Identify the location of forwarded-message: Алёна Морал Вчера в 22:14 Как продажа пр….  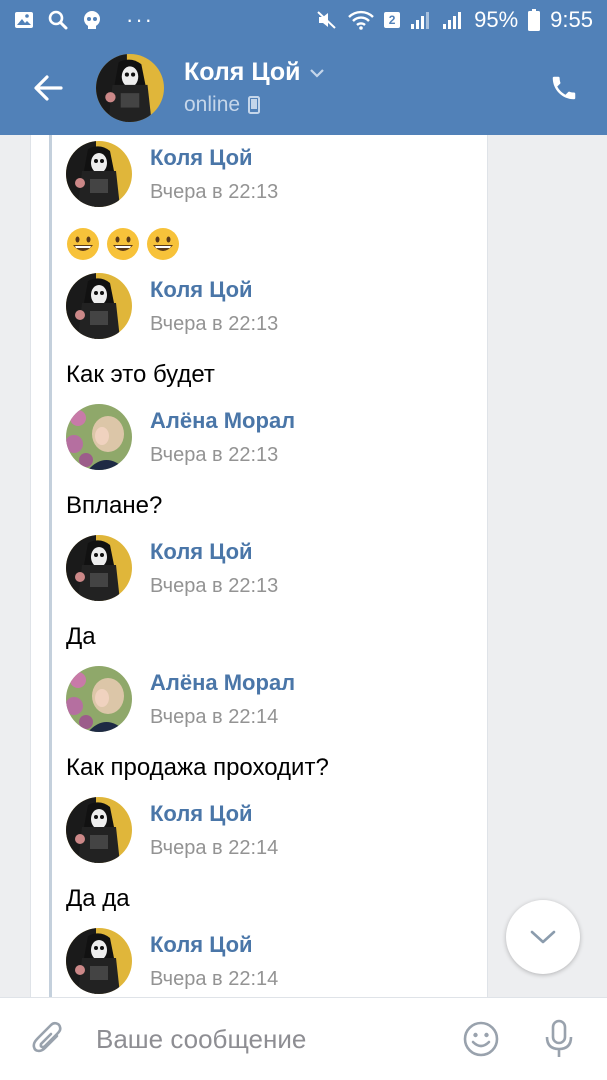
(276, 725).